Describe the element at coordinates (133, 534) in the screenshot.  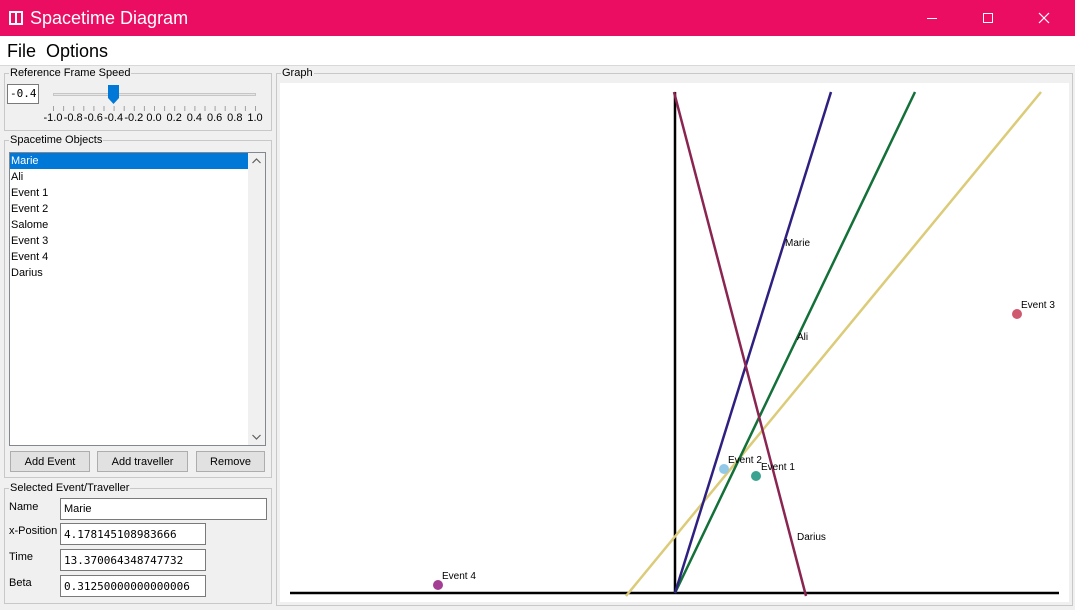
I see `x-position-field: 4.178145108983666` at that location.